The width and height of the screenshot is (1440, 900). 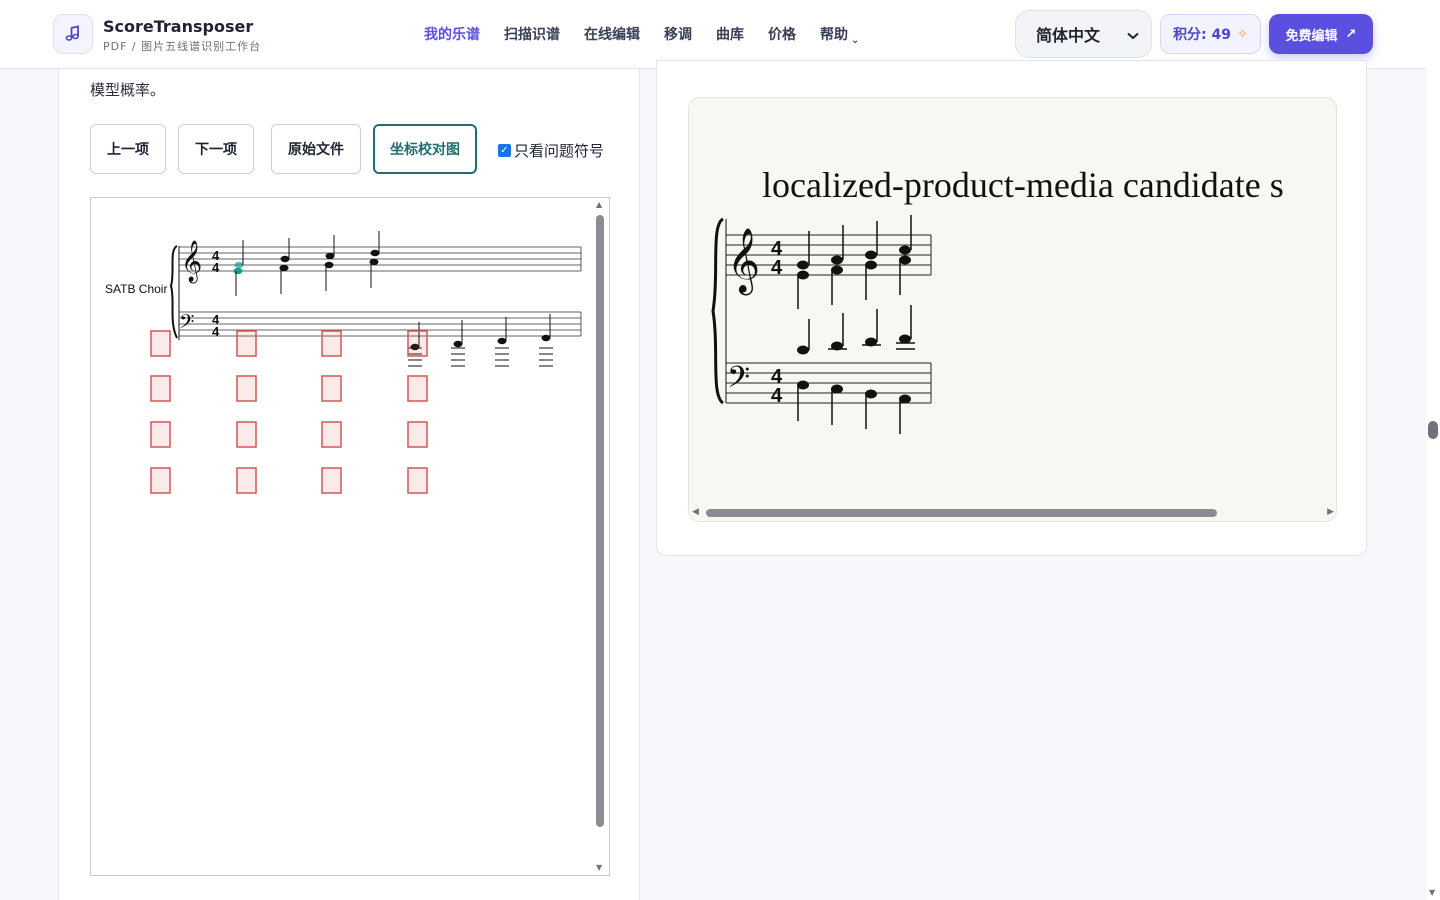 What do you see at coordinates (178, 26) in the screenshot?
I see `brand-name: ScoreTransposer` at bounding box center [178, 26].